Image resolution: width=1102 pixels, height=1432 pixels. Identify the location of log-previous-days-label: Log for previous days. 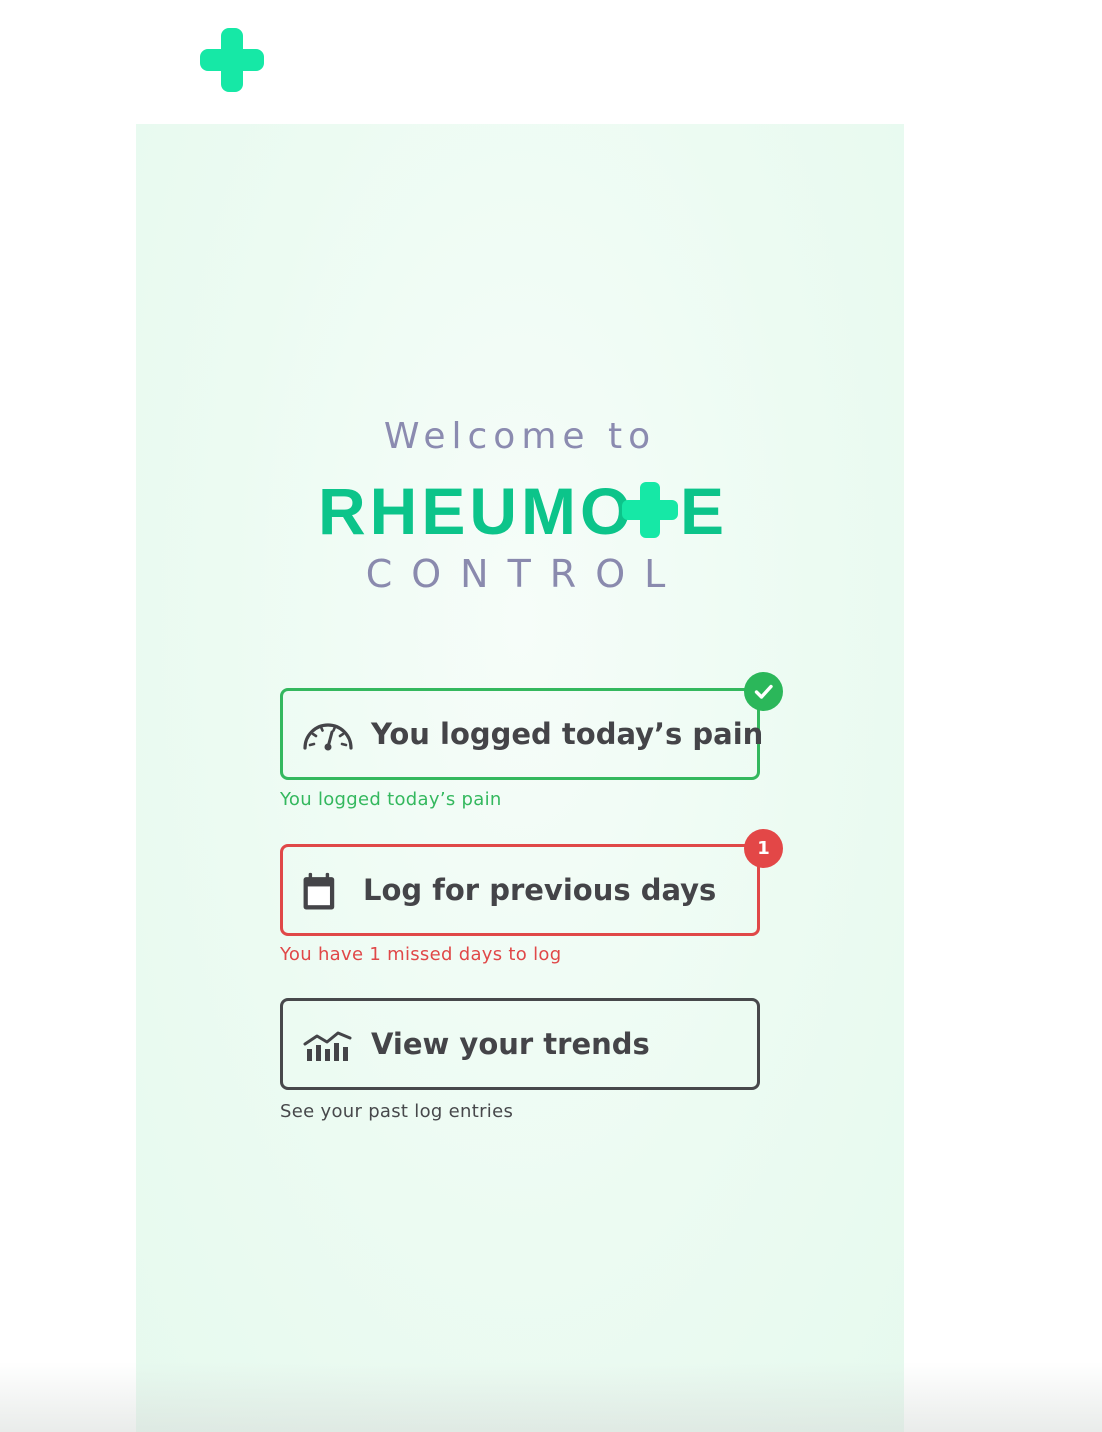
(540, 890).